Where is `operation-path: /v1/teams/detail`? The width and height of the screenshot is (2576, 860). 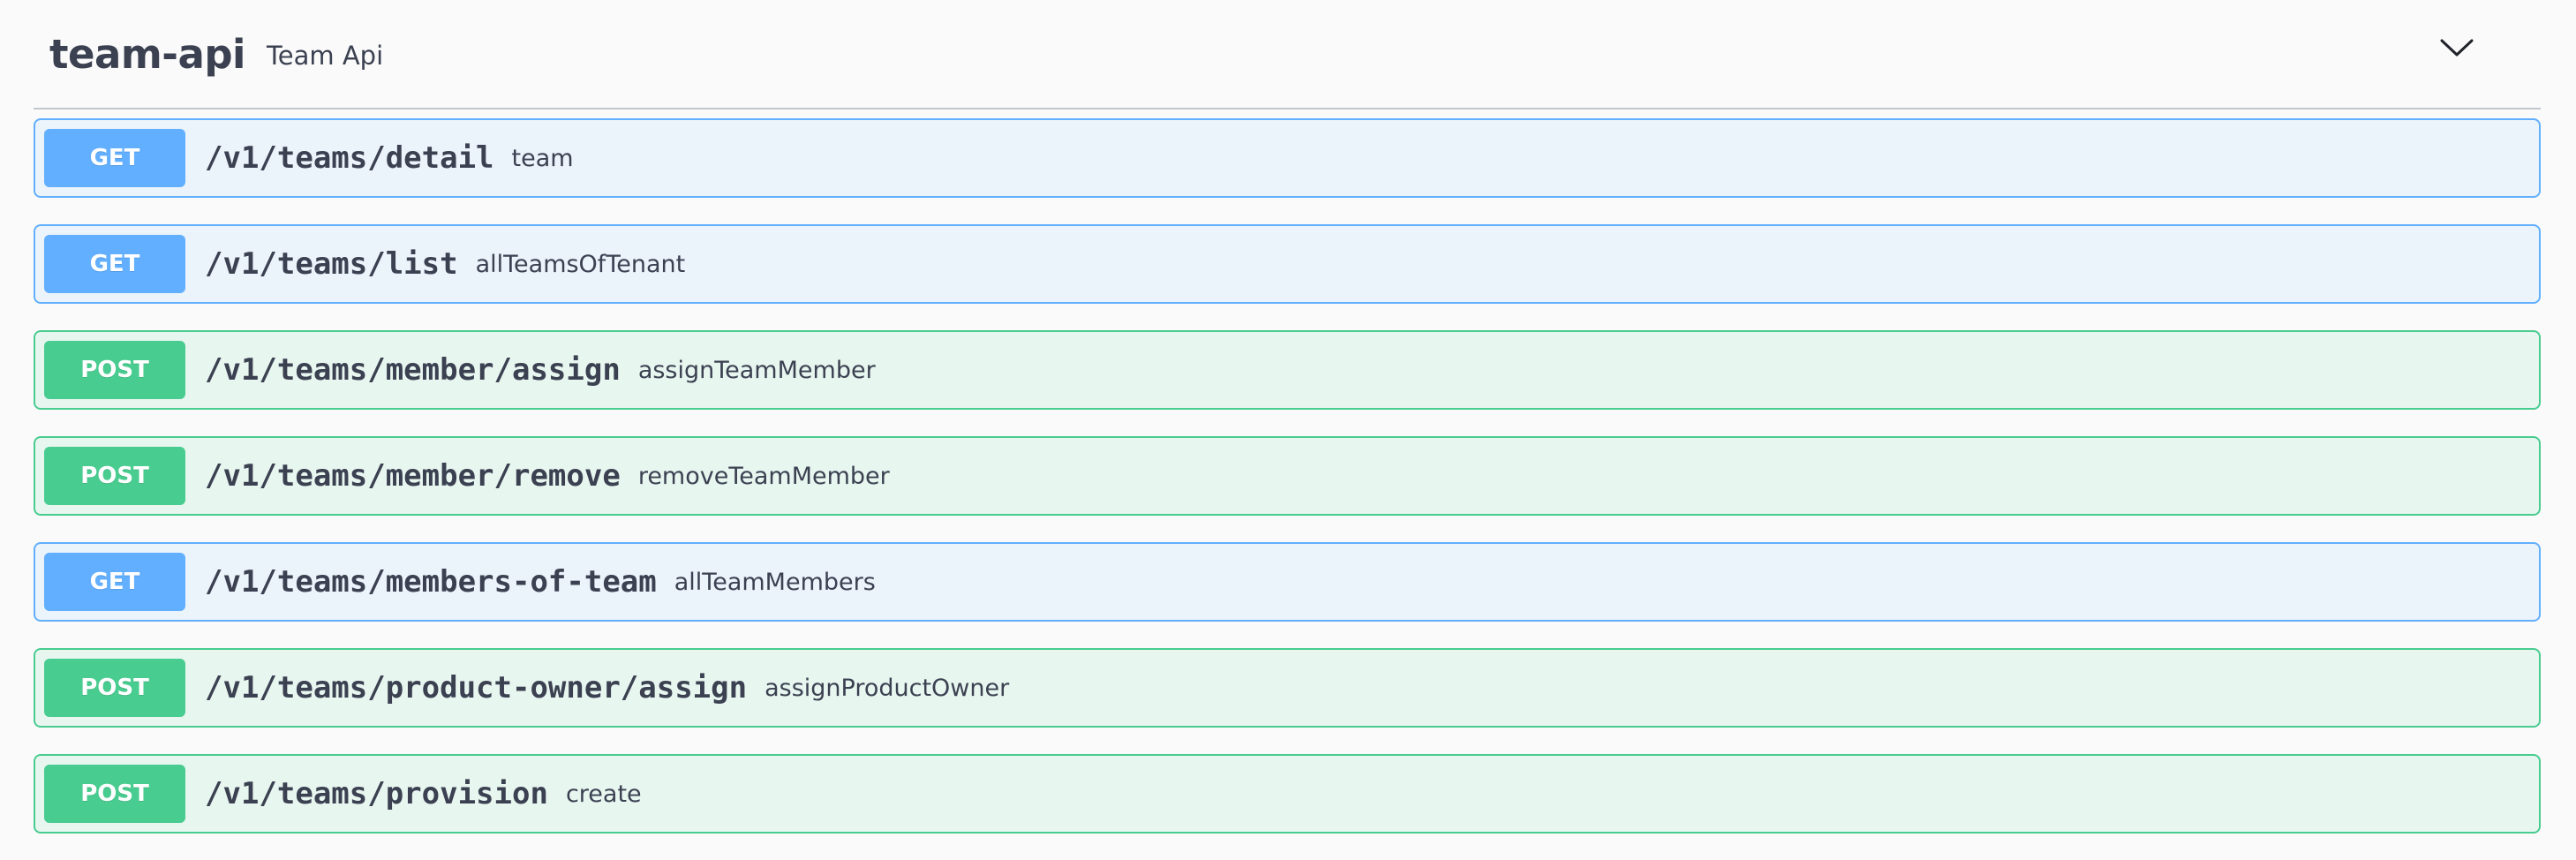
operation-path: /v1/teams/detail is located at coordinates (350, 158).